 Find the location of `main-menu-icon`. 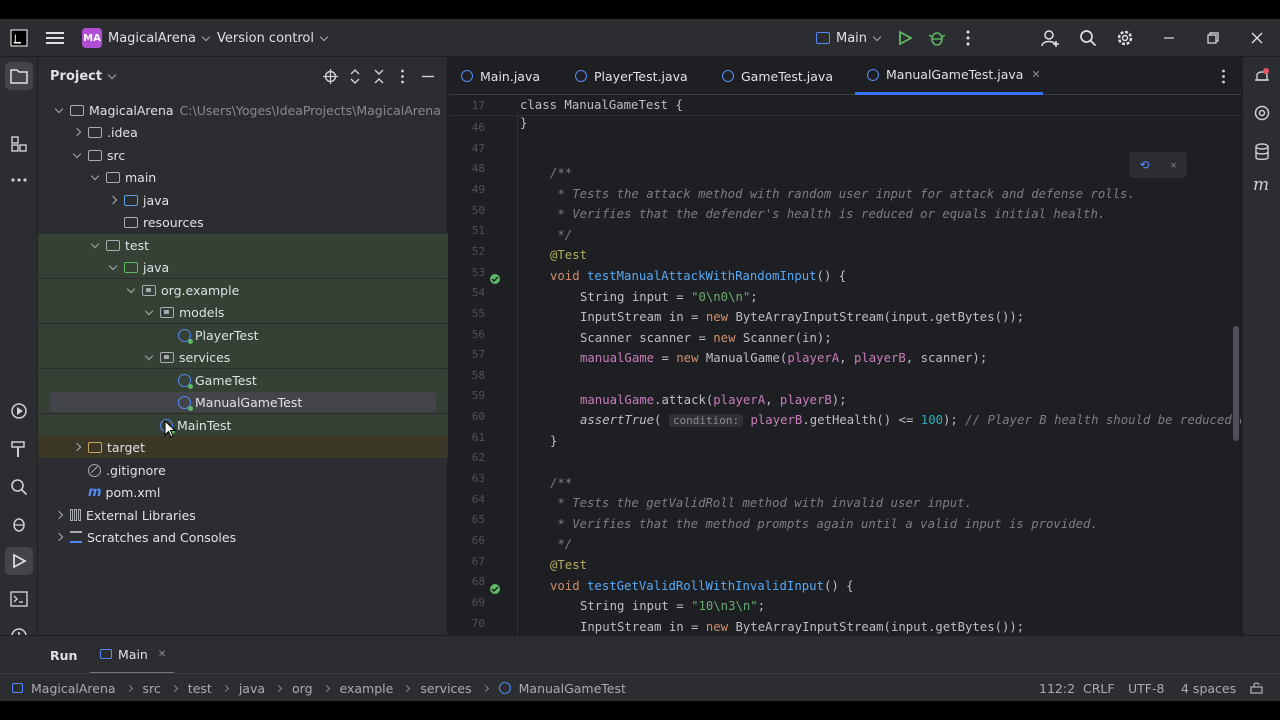

main-menu-icon is located at coordinates (55, 38).